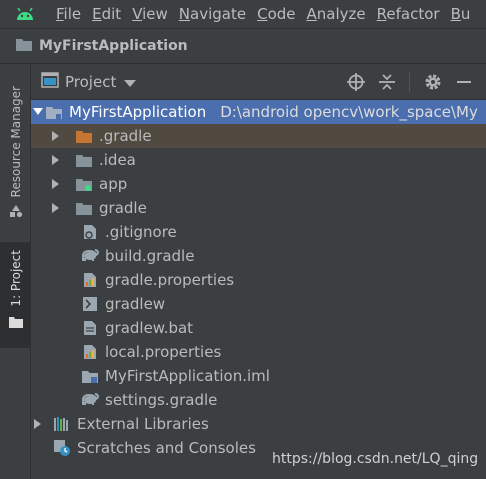 The width and height of the screenshot is (486, 479). What do you see at coordinates (90, 82) in the screenshot?
I see `project-view-selector: Project` at bounding box center [90, 82].